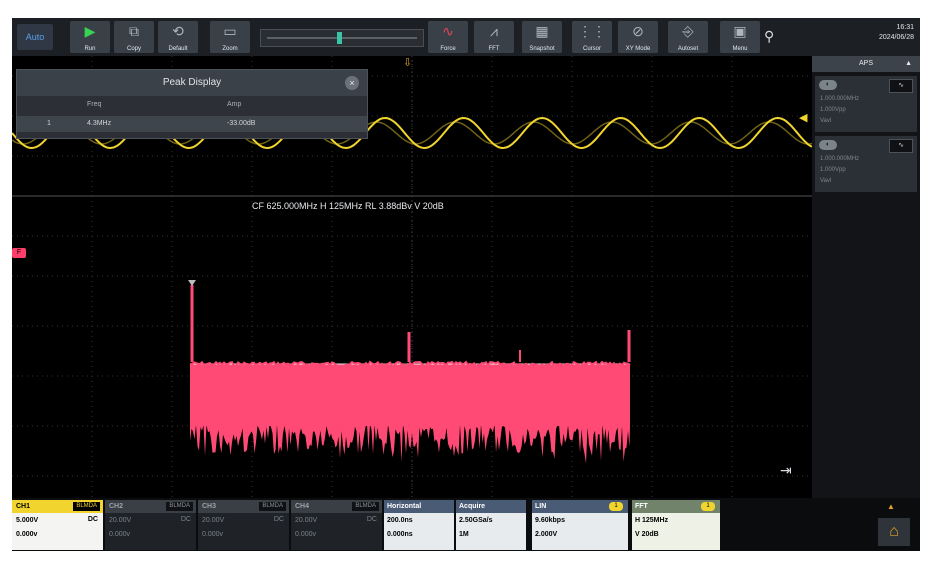 This screenshot has height=563, width=925. Describe the element at coordinates (192, 283) in the screenshot. I see `peak-marker` at that location.